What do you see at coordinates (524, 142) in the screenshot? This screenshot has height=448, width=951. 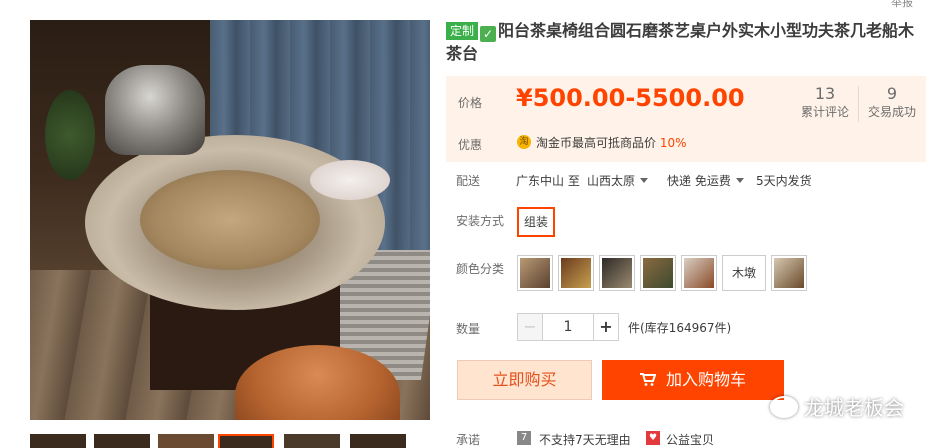 I see `taobao-coin-icon: 淘` at bounding box center [524, 142].